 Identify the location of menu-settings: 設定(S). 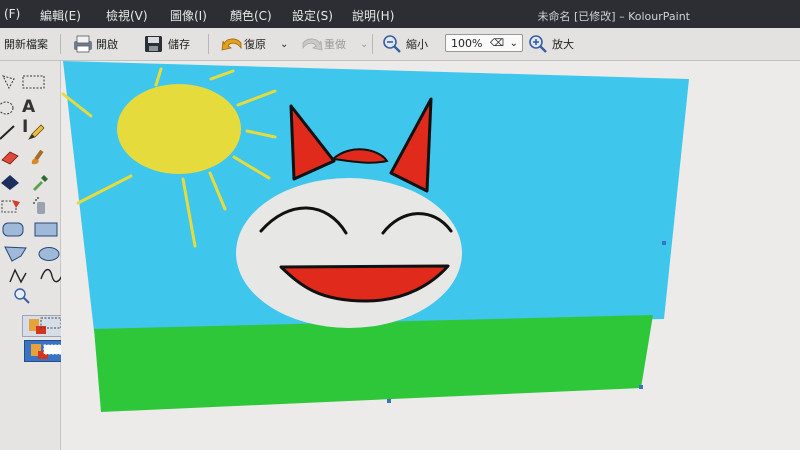
(312, 15).